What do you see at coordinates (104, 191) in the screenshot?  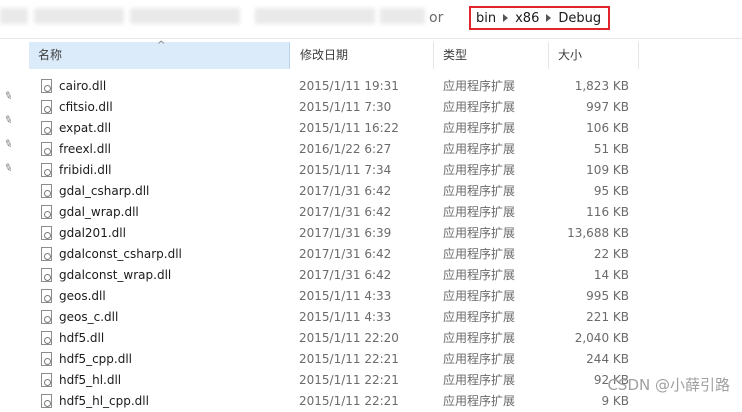 I see `file-name: gdal_csharp.dll` at bounding box center [104, 191].